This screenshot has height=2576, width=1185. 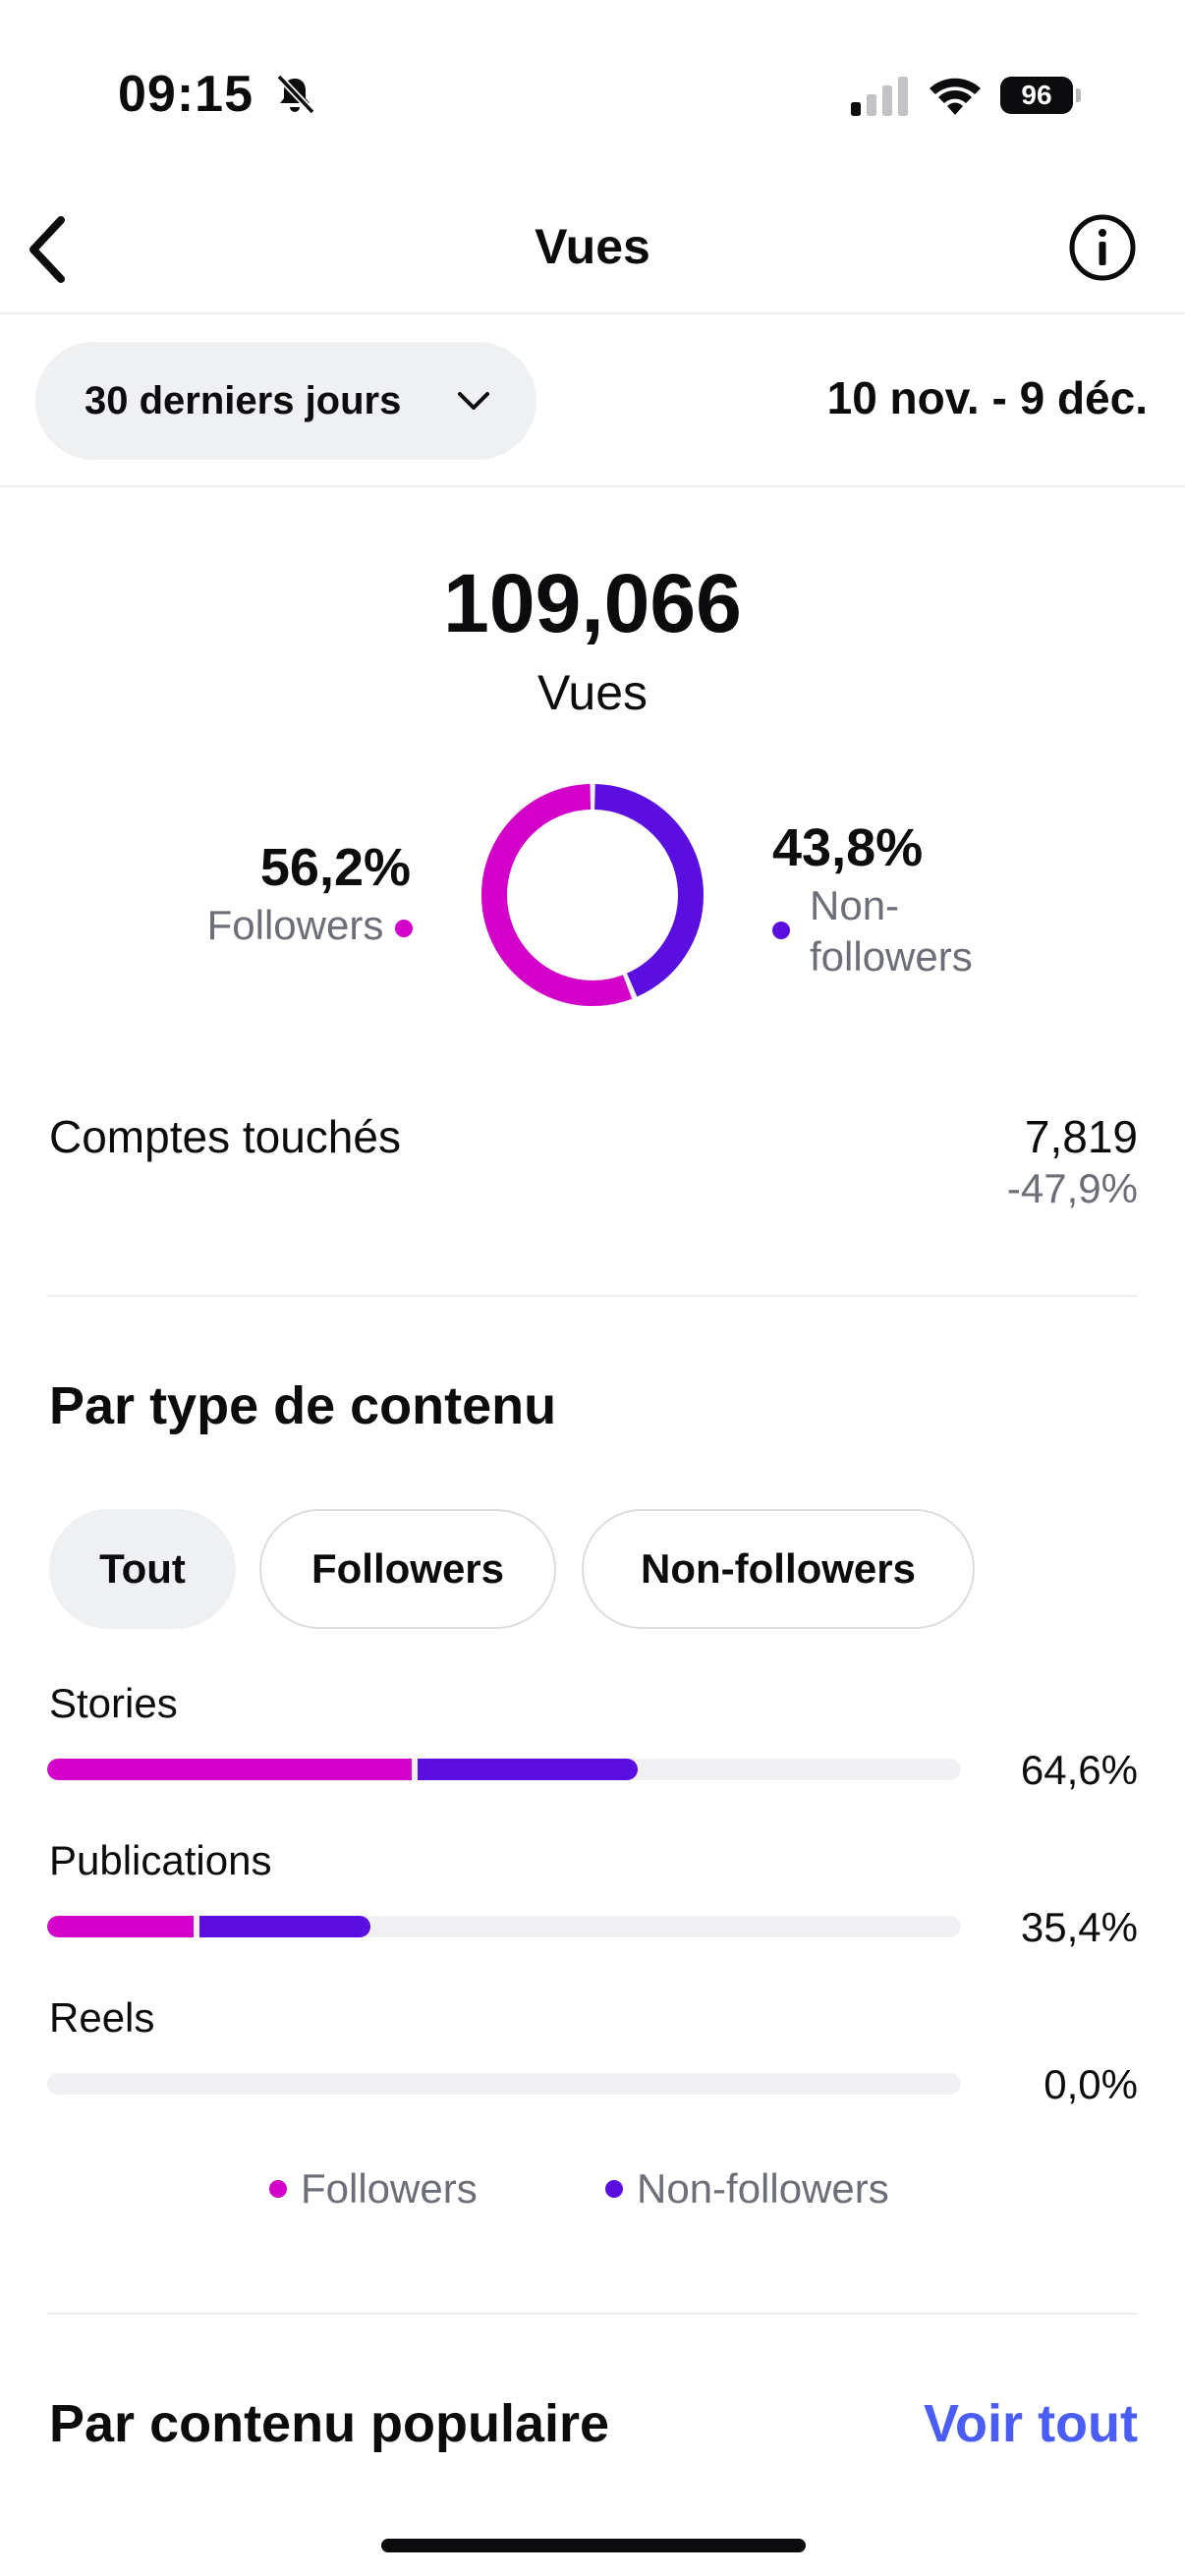 What do you see at coordinates (303, 1405) in the screenshot?
I see `content-type-title: Par type de contenu` at bounding box center [303, 1405].